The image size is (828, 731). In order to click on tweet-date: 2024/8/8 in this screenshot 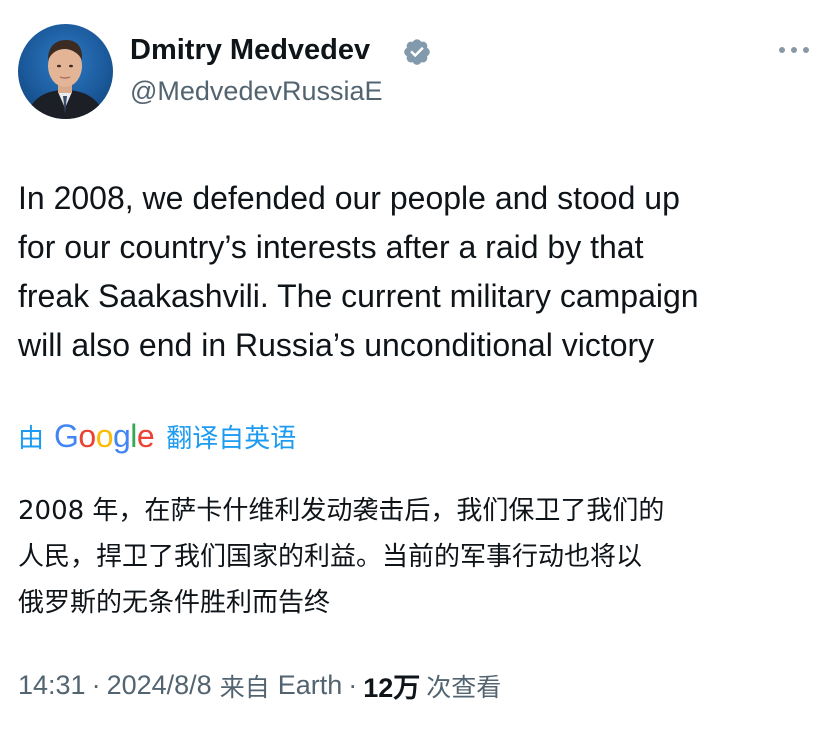, I will do `click(159, 685)`.